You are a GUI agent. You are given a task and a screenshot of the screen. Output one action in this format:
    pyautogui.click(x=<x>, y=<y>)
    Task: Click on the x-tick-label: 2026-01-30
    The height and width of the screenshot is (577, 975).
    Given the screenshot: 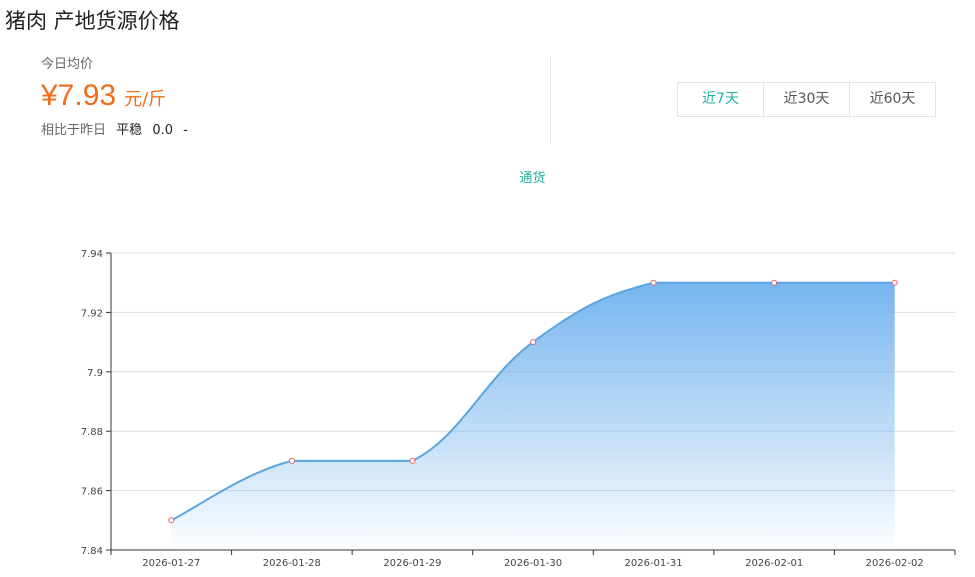 What is the action you would take?
    pyautogui.click(x=533, y=563)
    